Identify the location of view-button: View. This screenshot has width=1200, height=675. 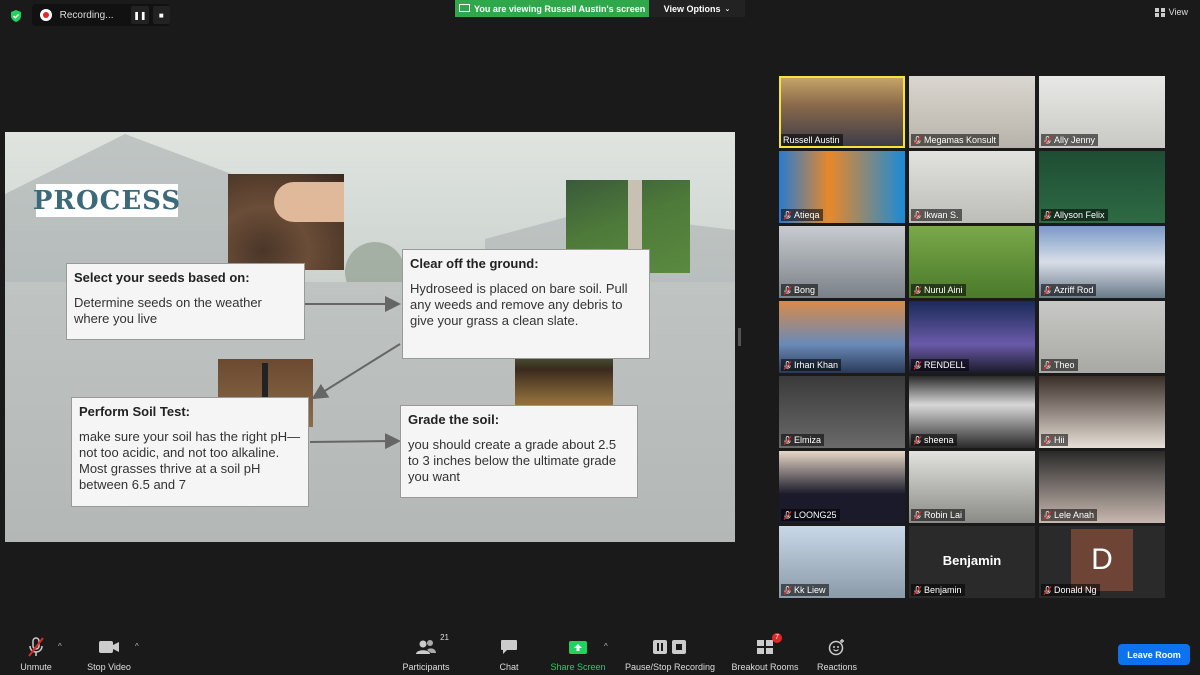
(1171, 12).